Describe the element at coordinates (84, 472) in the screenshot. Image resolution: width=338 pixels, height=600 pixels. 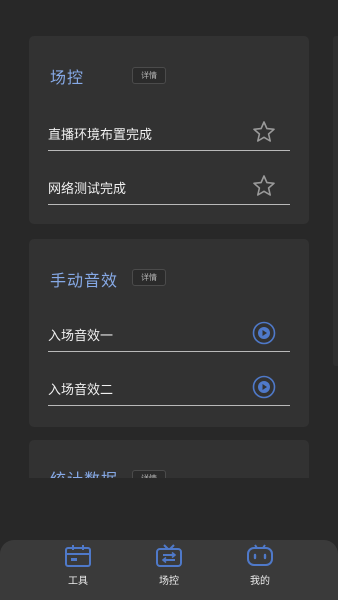
I see `card-title: 统计数据` at that location.